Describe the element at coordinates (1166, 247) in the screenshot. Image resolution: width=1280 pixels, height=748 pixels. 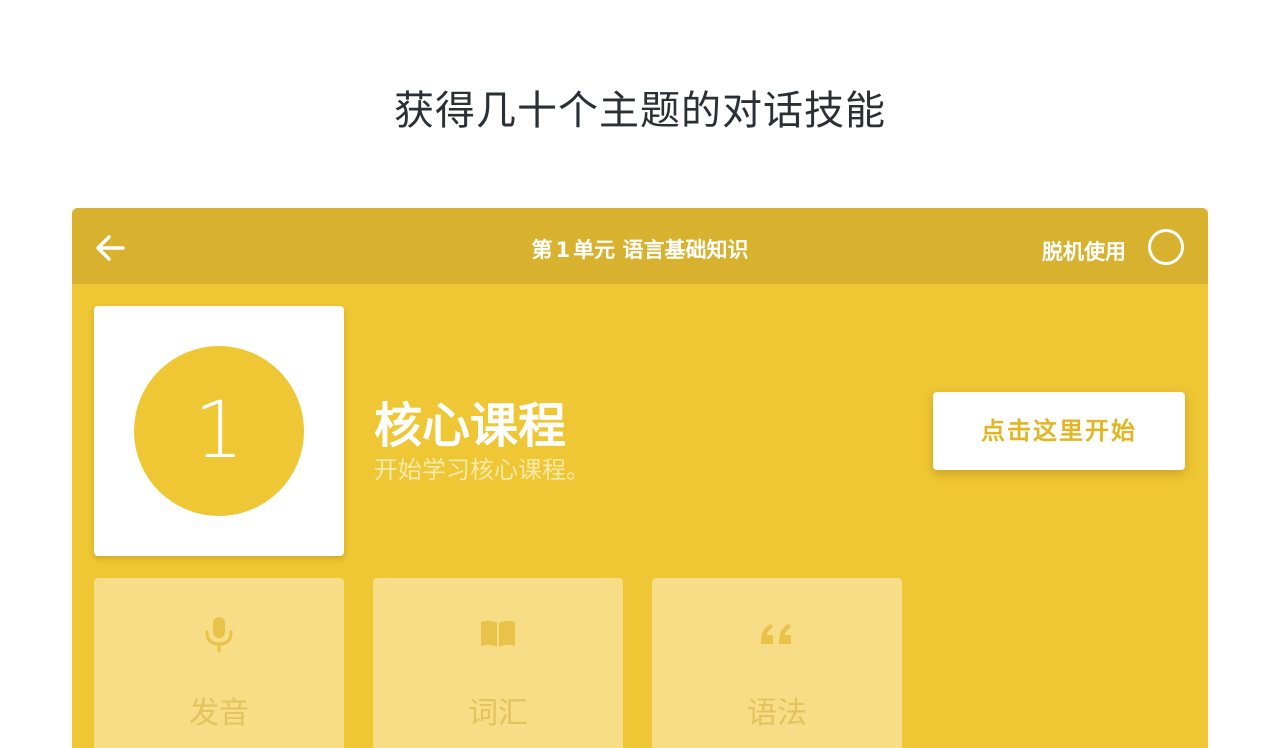
I see `offline-toggle` at that location.